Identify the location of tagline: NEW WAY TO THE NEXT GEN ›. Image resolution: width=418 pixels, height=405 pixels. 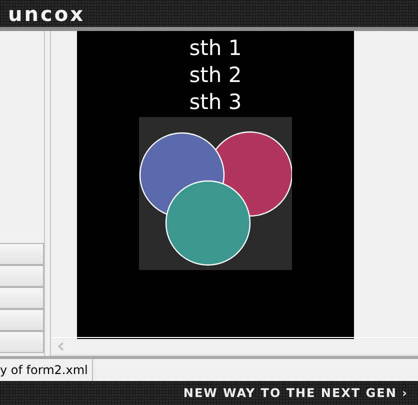
(295, 393).